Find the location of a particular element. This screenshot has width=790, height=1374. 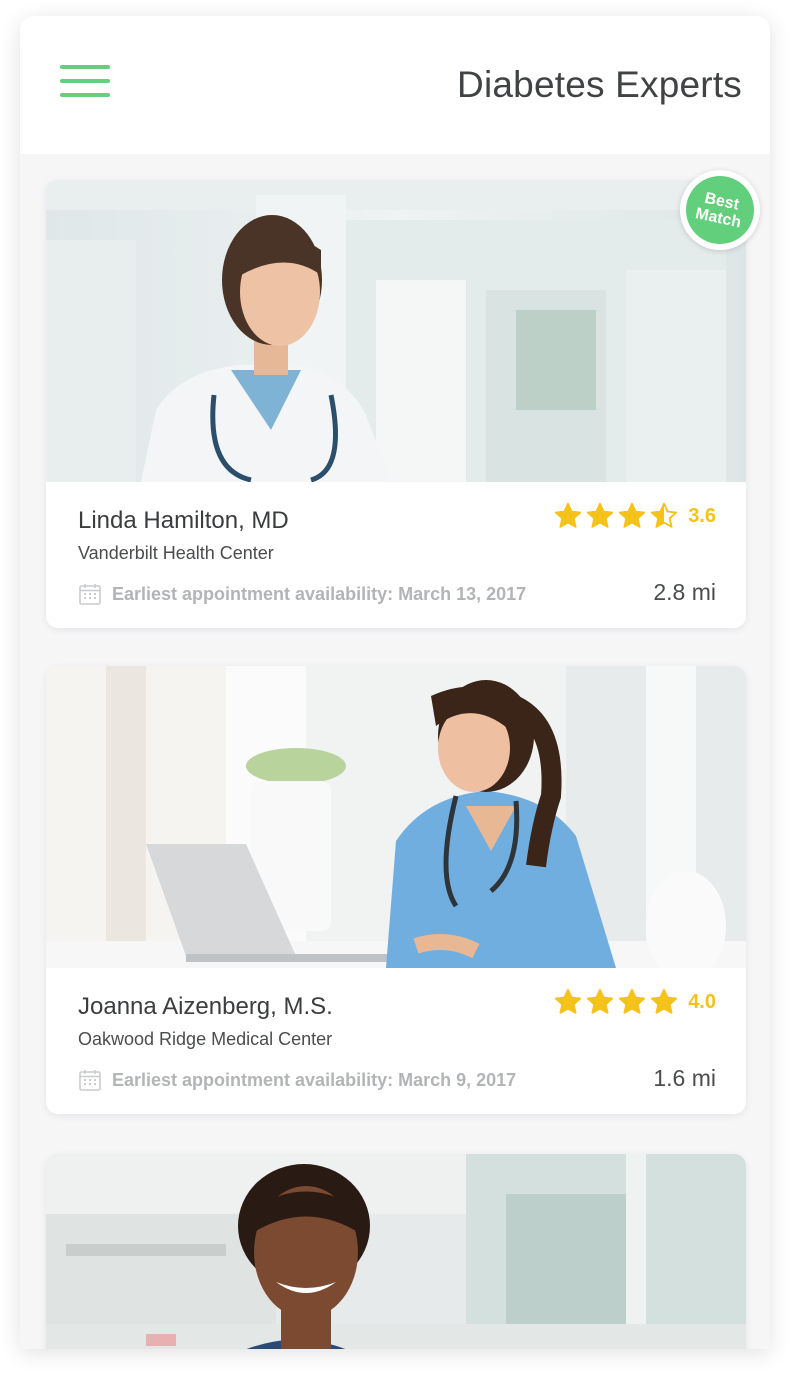

app-header: Diabetes Experts is located at coordinates (395, 85).